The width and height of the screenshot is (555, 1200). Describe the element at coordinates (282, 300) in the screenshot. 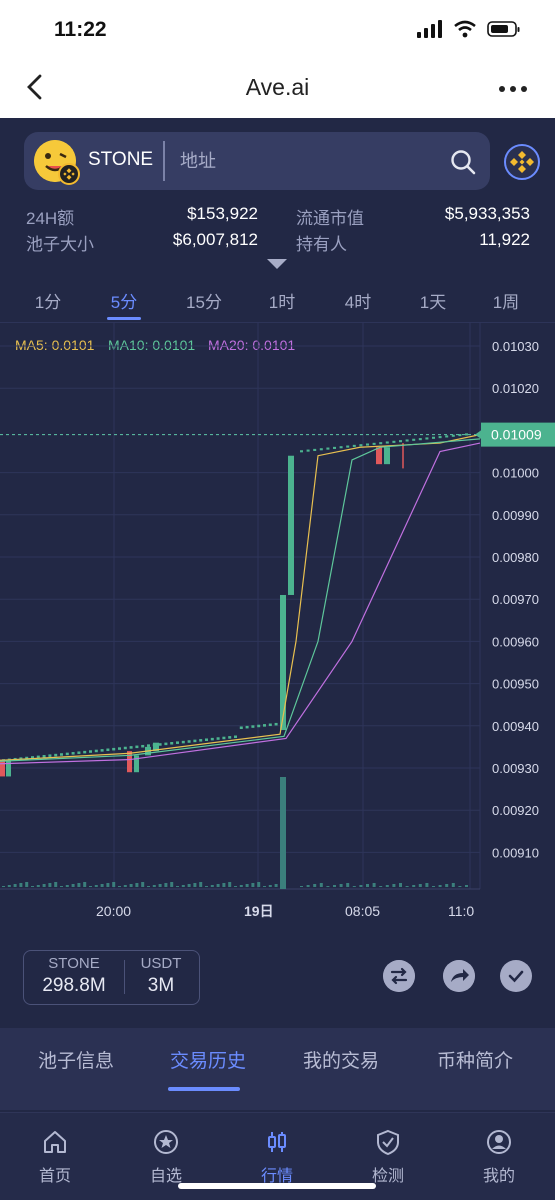

I see `tab-1h: 1时` at that location.